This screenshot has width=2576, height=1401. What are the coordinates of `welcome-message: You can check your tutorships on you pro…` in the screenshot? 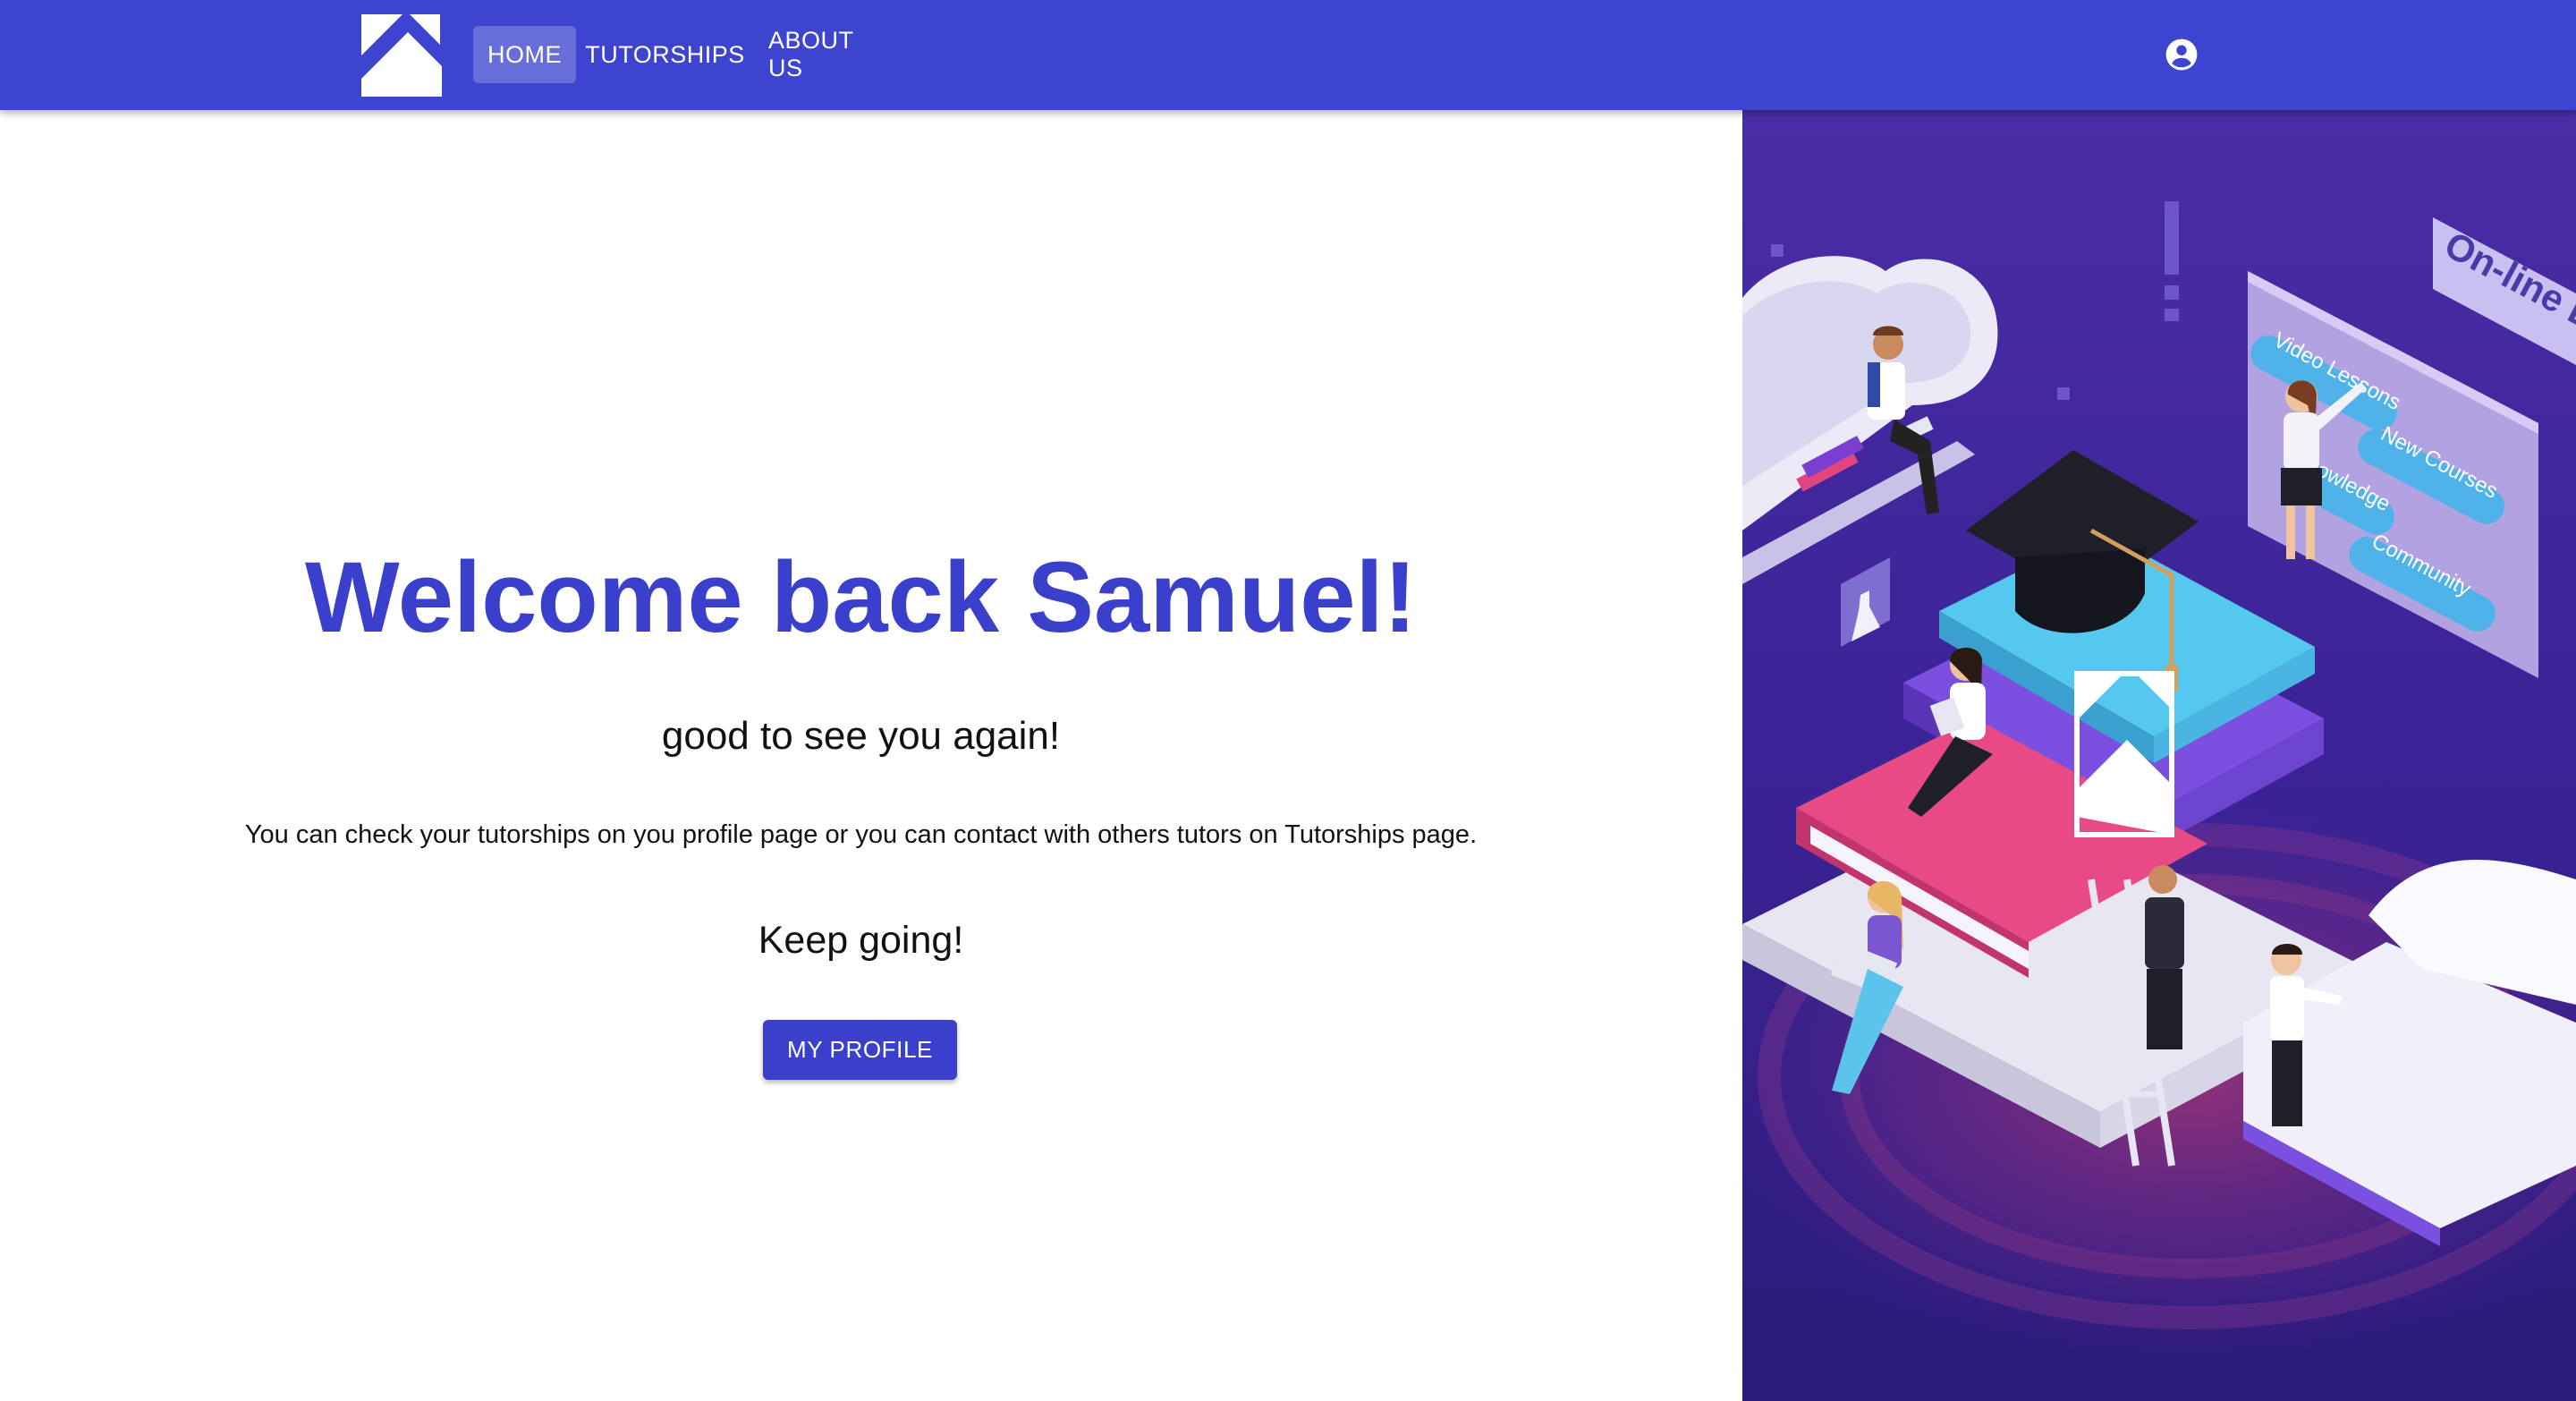 It's located at (861, 834).